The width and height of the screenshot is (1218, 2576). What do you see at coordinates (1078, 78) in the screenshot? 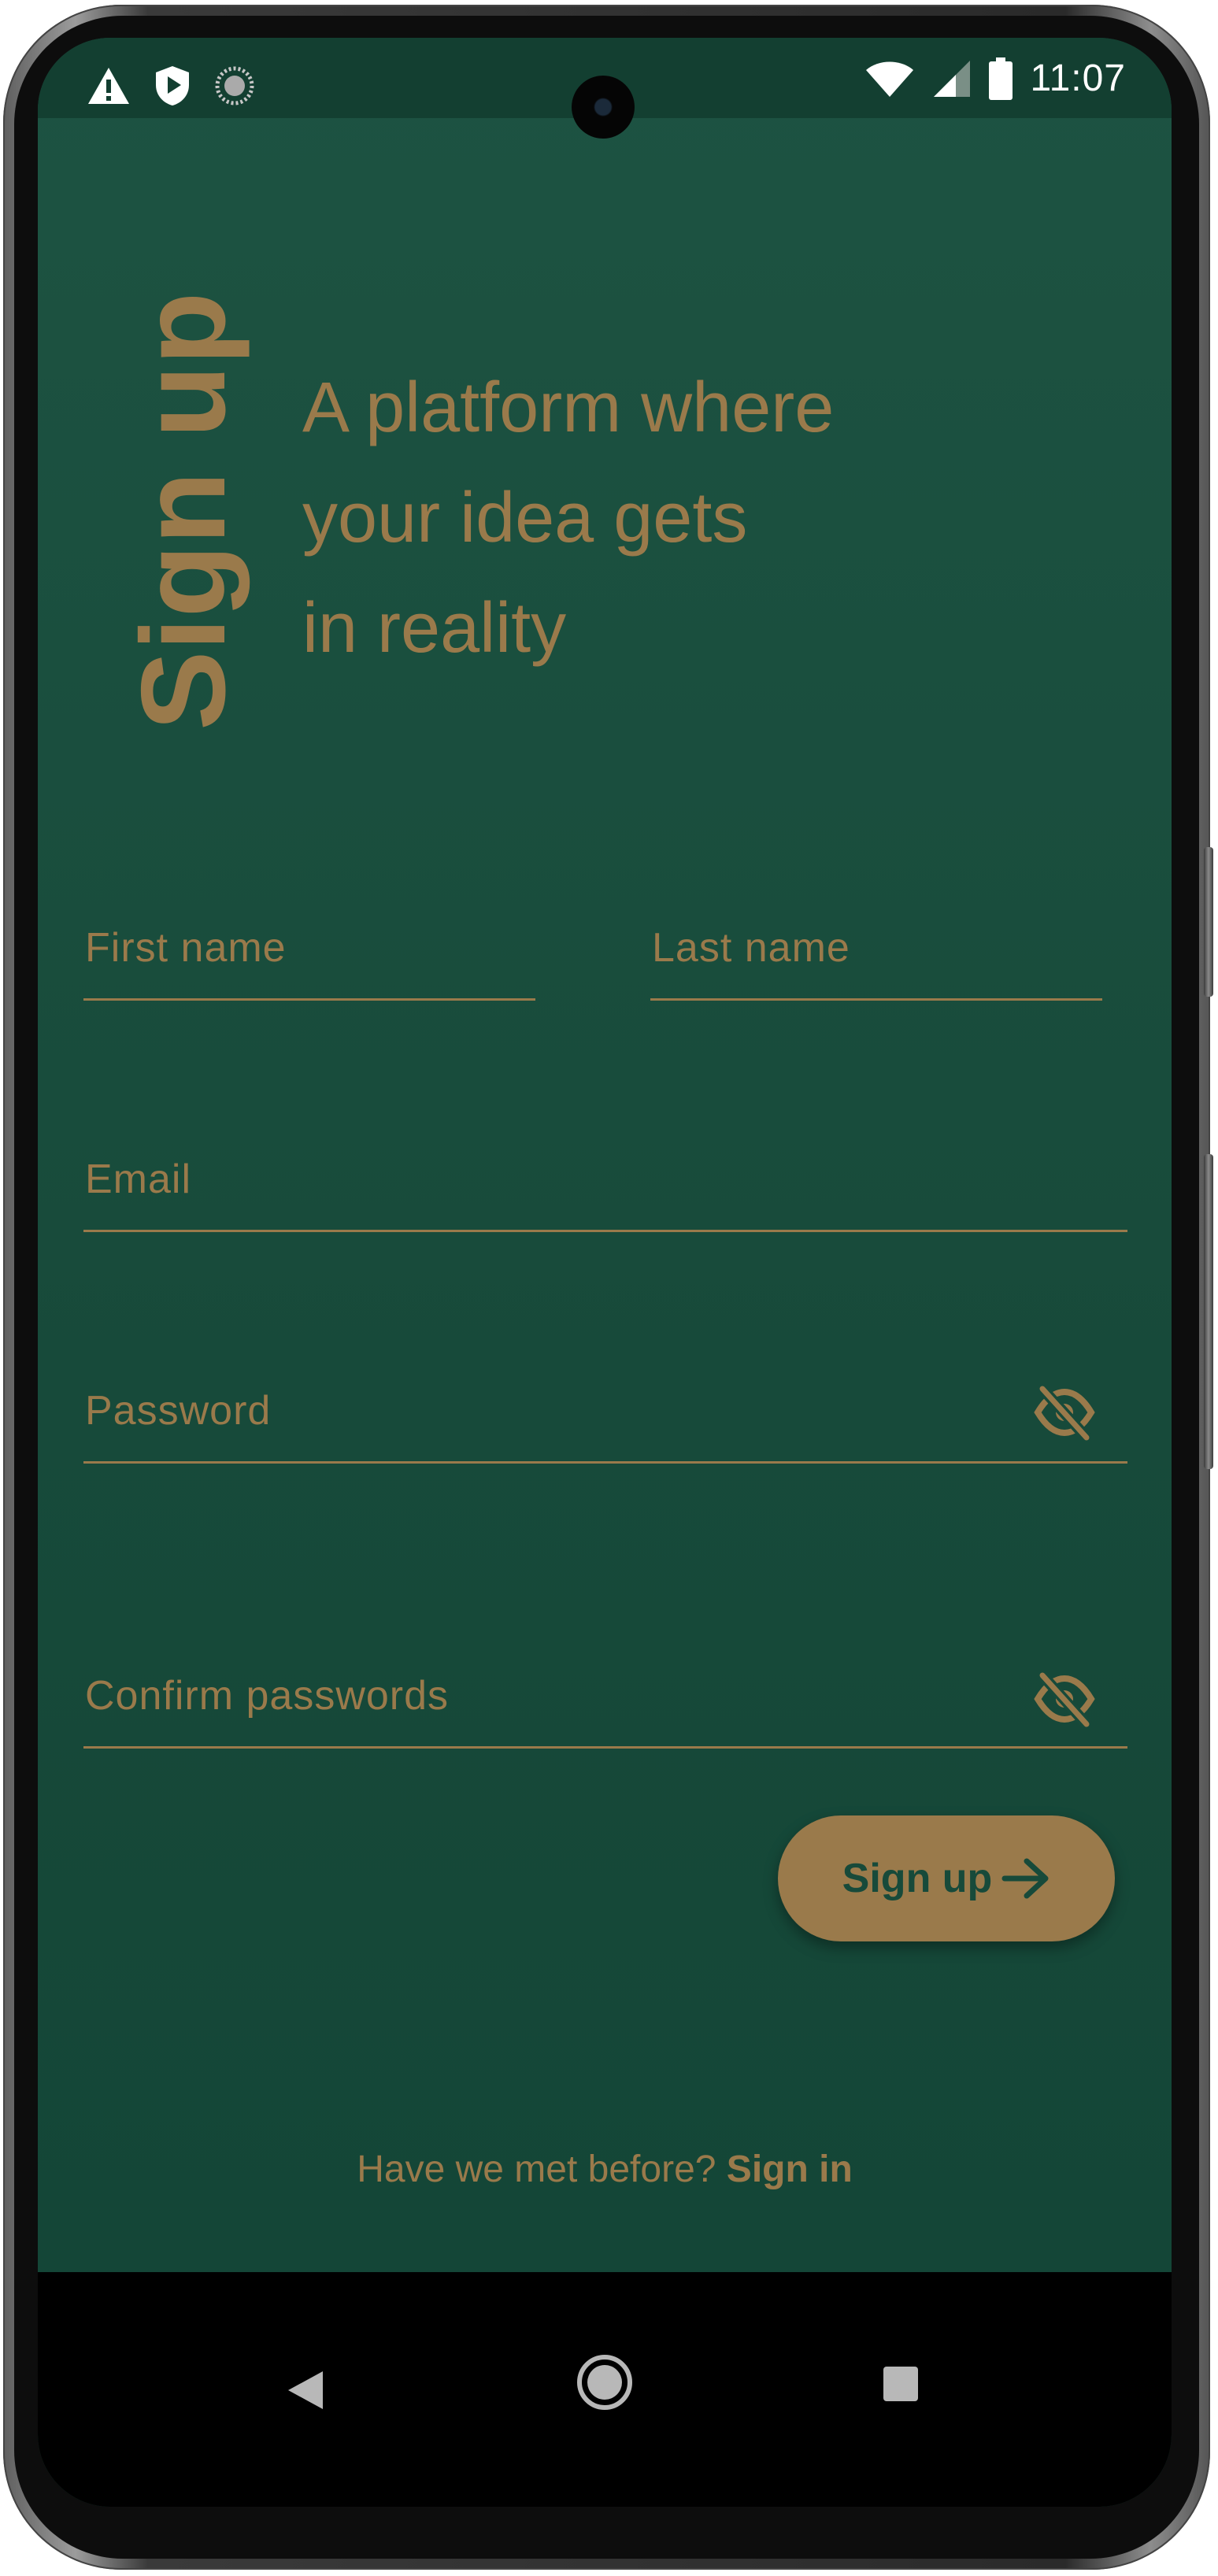
I see `status-time: 11:07` at bounding box center [1078, 78].